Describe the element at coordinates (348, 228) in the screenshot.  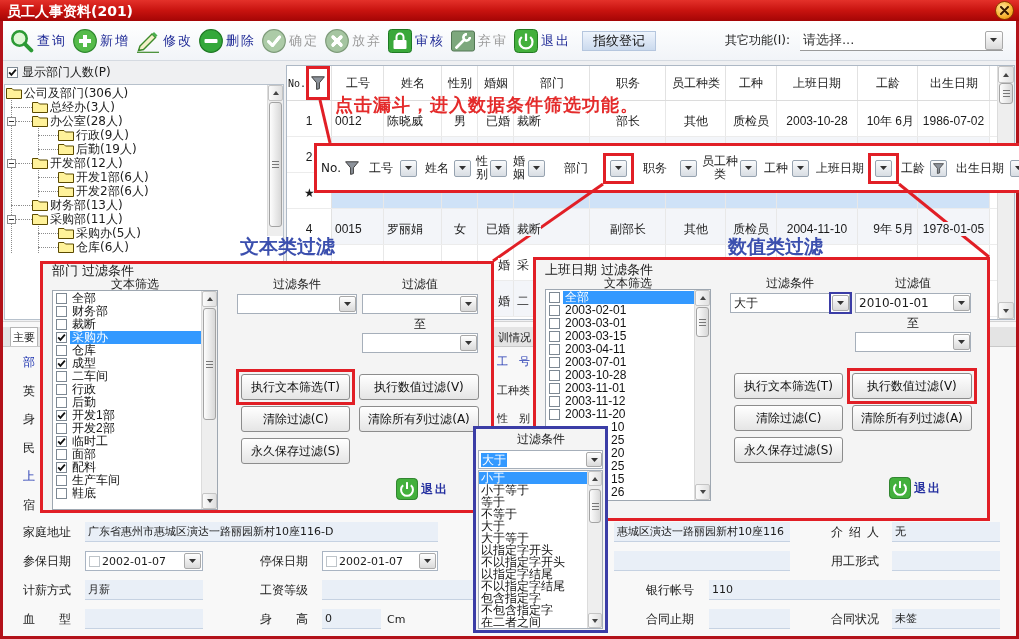
I see `table-cell: 0015` at that location.